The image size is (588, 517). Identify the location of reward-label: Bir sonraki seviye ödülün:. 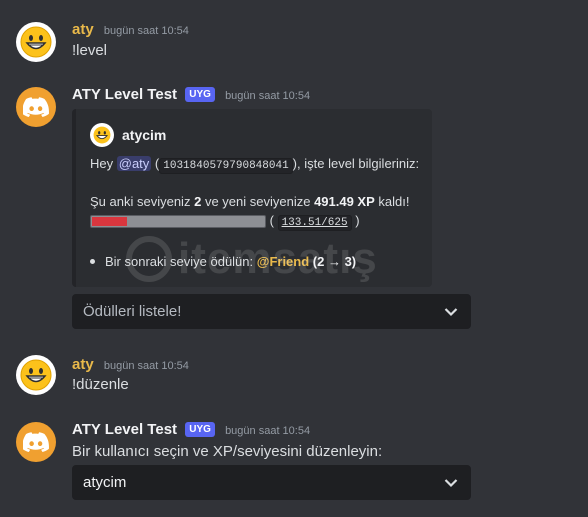
(179, 261).